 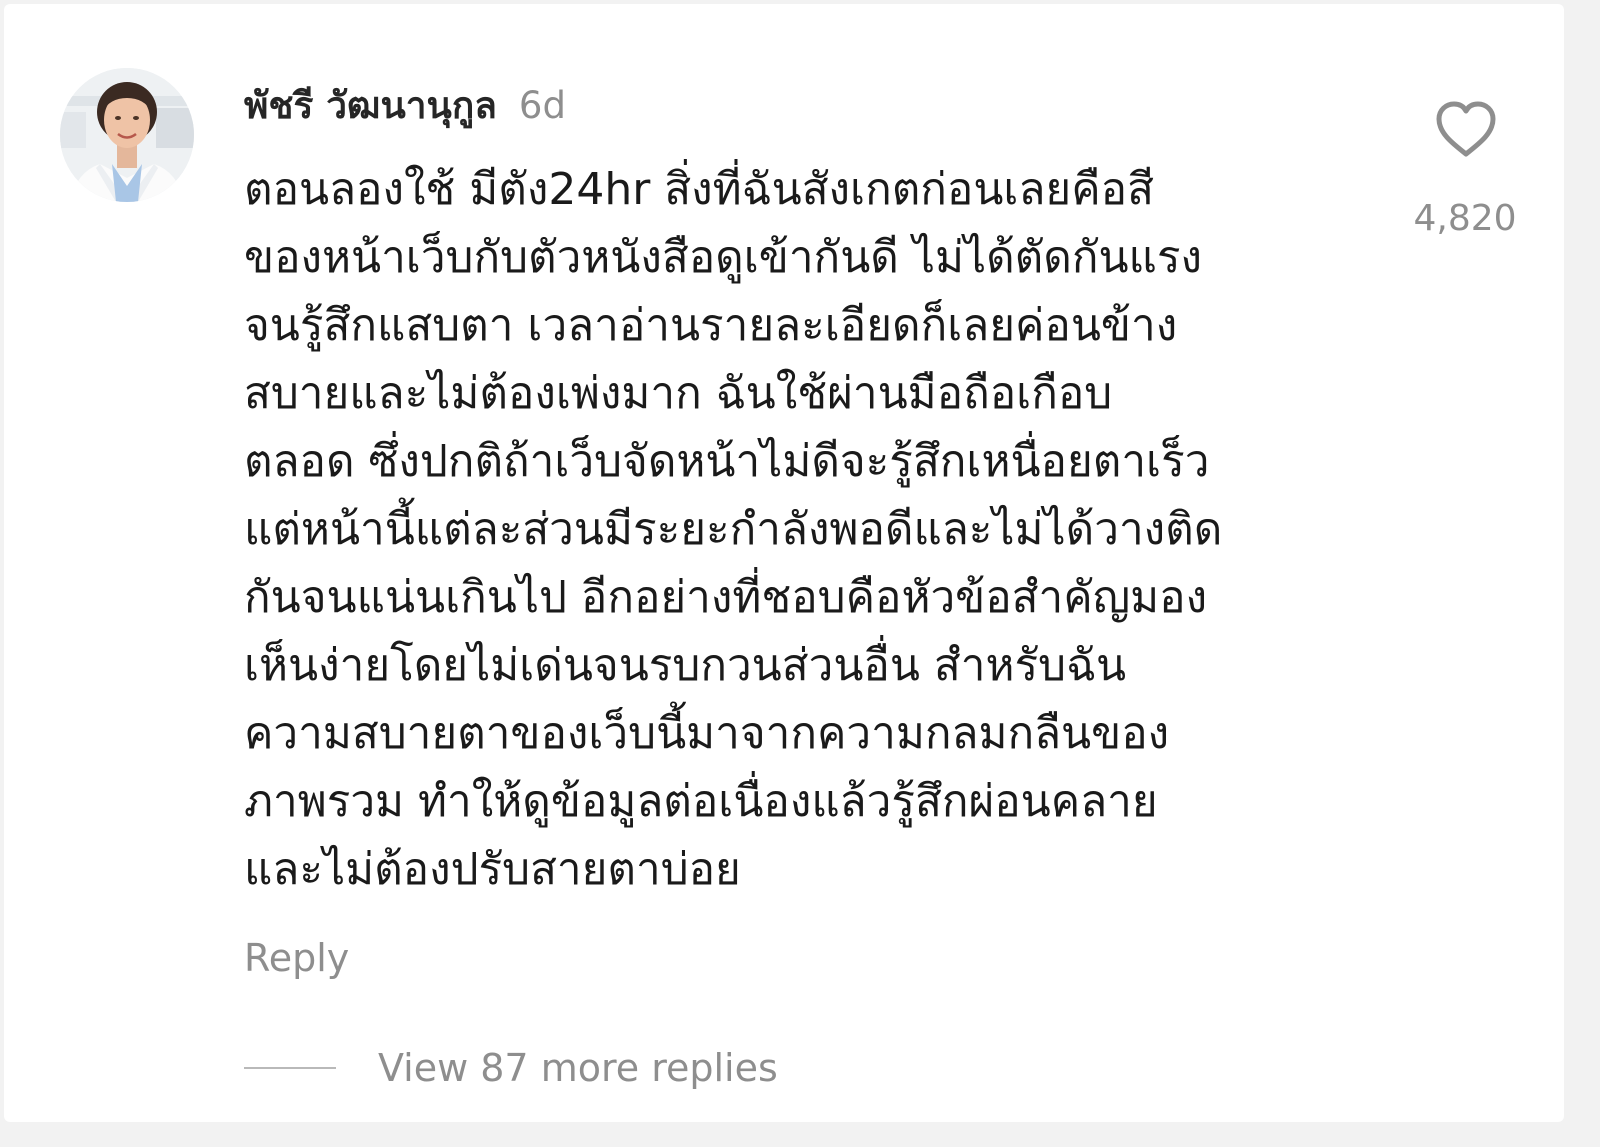 What do you see at coordinates (296, 958) in the screenshot?
I see `reply-button: Reply` at bounding box center [296, 958].